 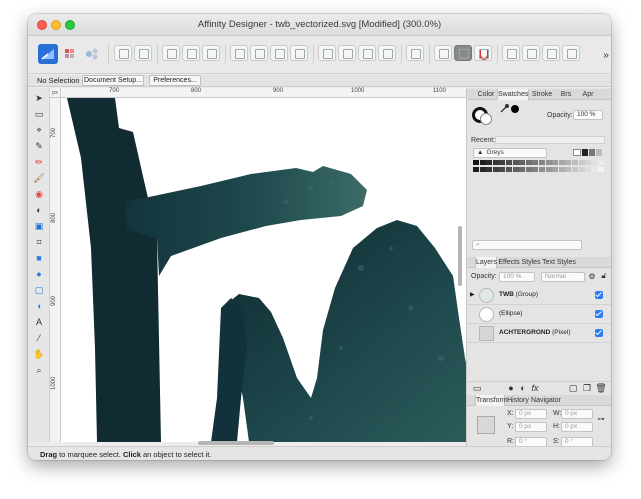 I want to click on x-position-field: 0 px, so click(x=531, y=414).